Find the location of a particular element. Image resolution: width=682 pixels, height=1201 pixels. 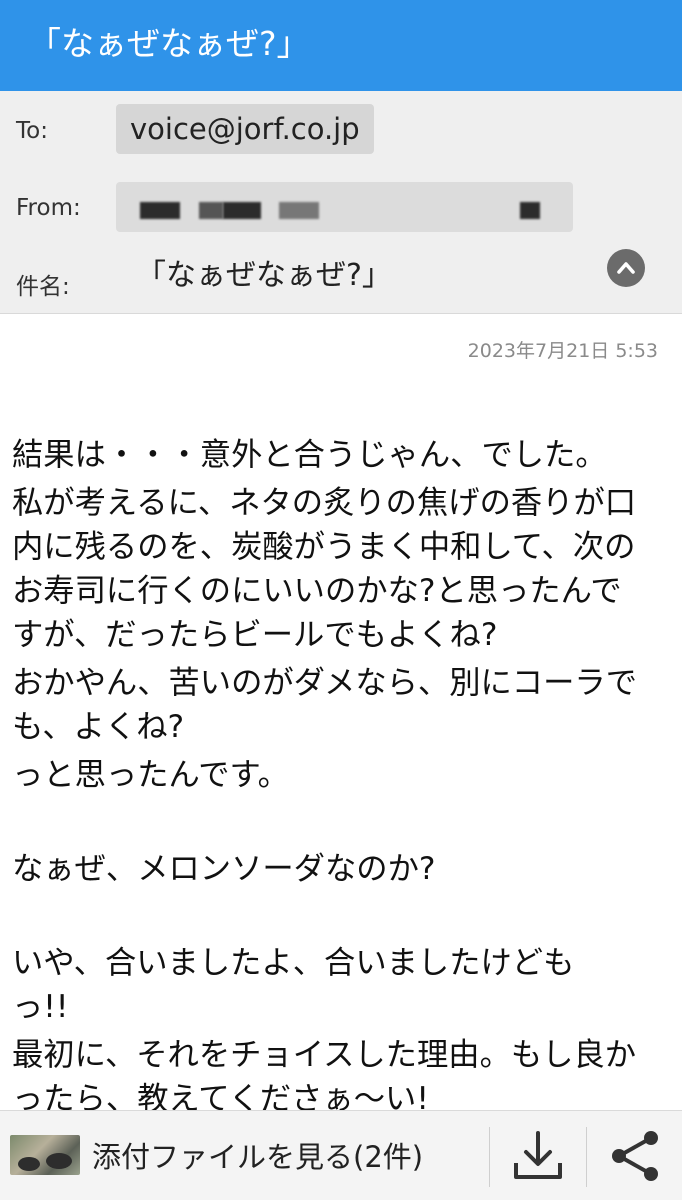

body-paragraph: 結果は・・・意外と合うじゃん、でした。 is located at coordinates (309, 455).